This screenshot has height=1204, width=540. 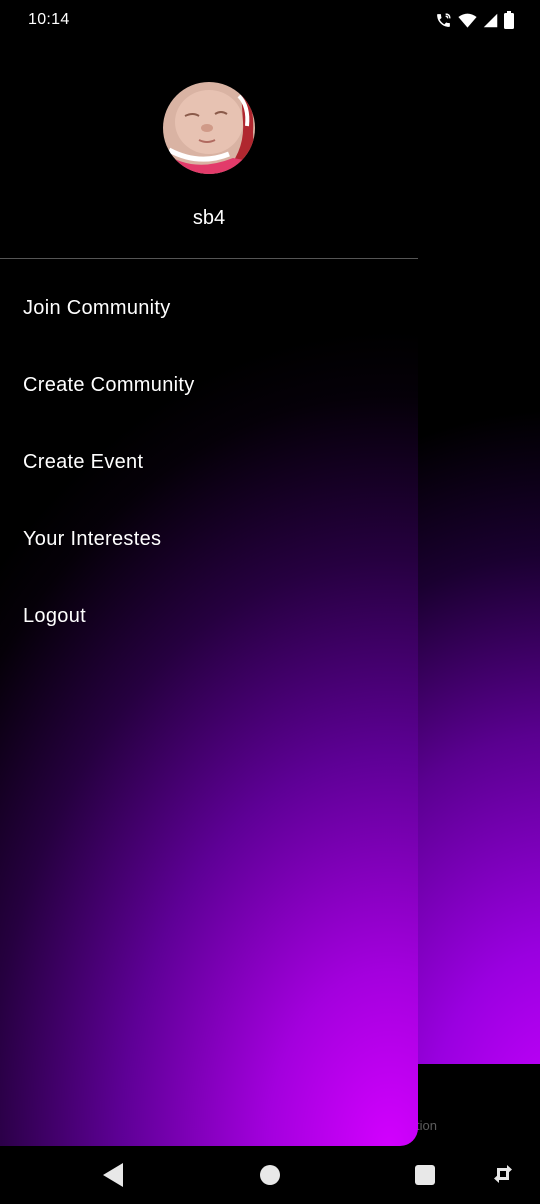 I want to click on status-icons, so click(x=474, y=20).